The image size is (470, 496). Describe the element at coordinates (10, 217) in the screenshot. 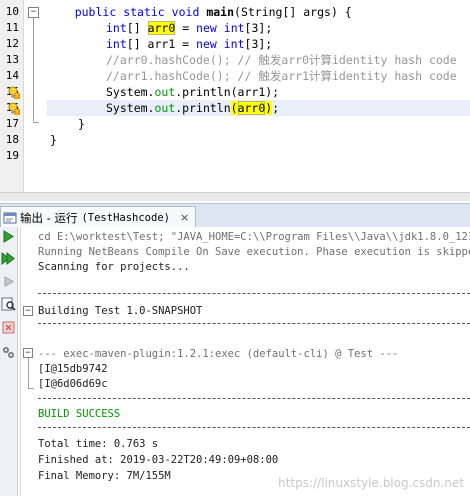

I see `output-window-icon` at that location.